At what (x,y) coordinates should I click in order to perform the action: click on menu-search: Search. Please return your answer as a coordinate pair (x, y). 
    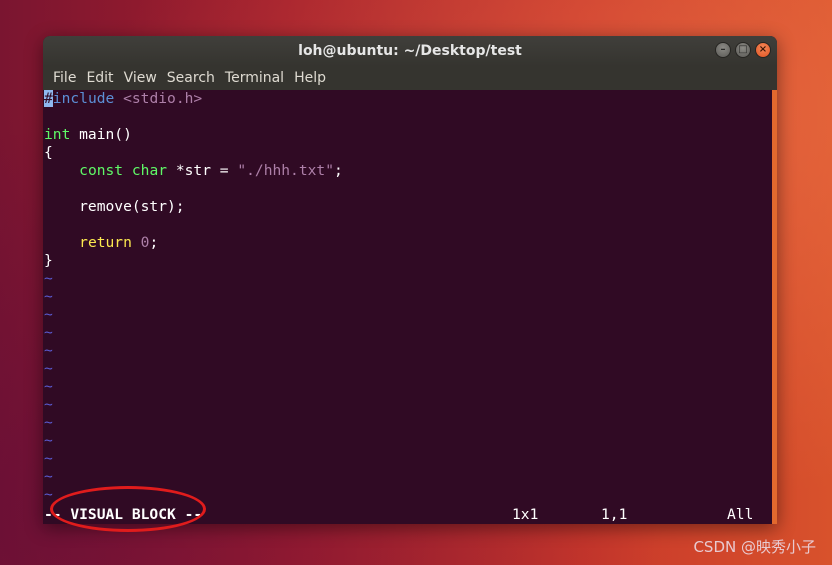
    Looking at the image, I should click on (191, 78).